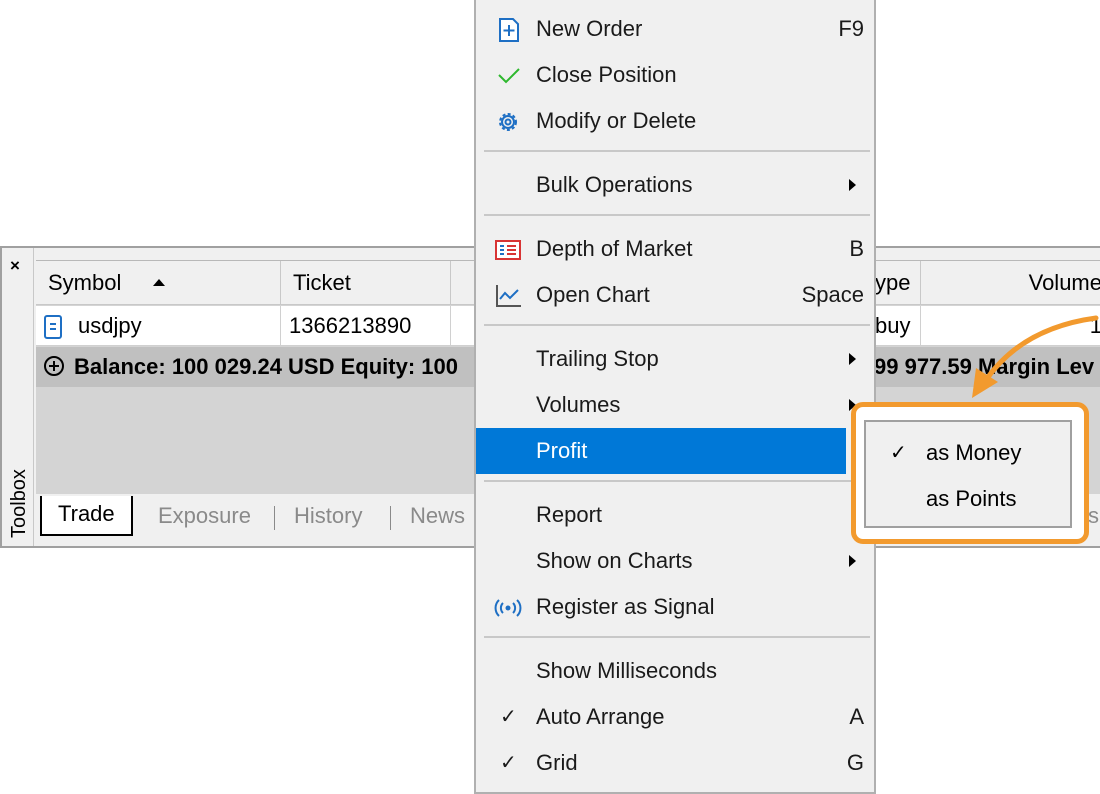 The width and height of the screenshot is (1100, 794). Describe the element at coordinates (18, 397) in the screenshot. I see `toolbox-side-strip: × Toolbox` at that location.